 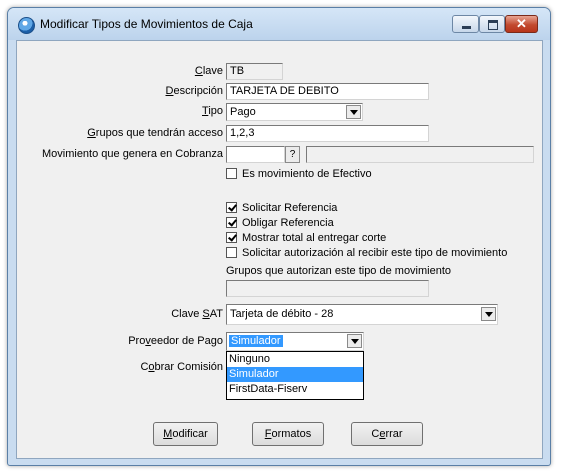 I want to click on modificar-button: Modificar, so click(x=185, y=434).